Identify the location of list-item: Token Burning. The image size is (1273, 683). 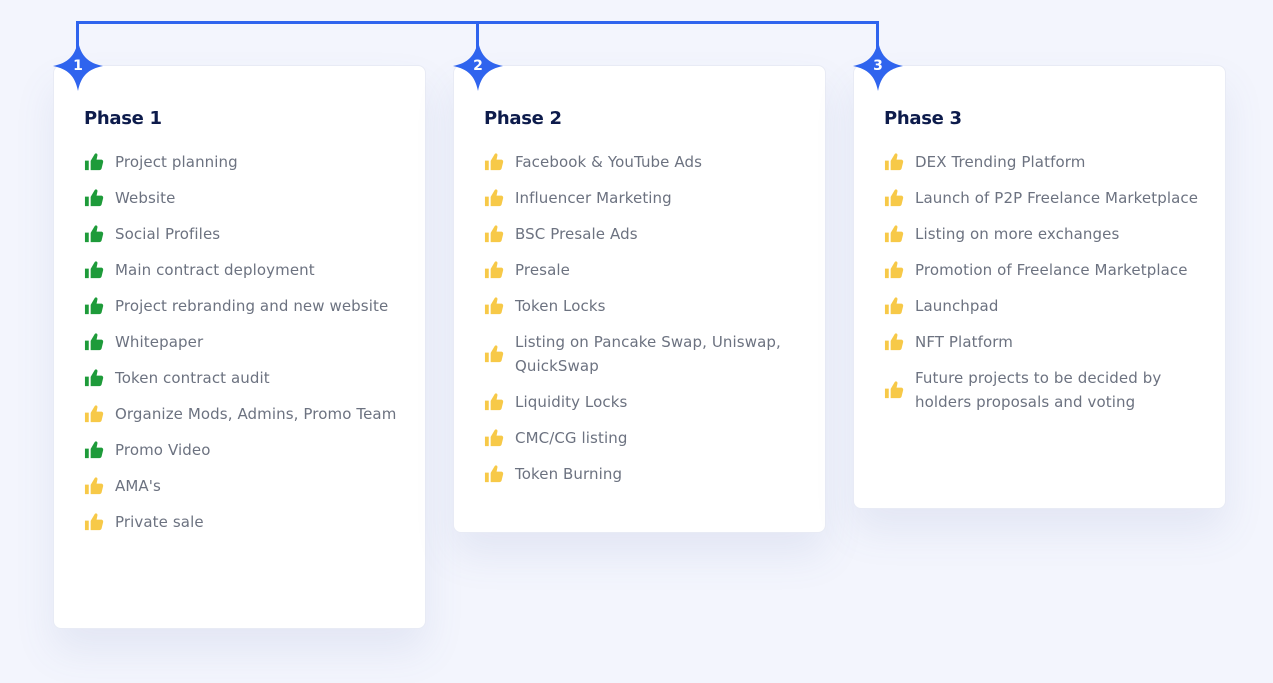
(644, 474).